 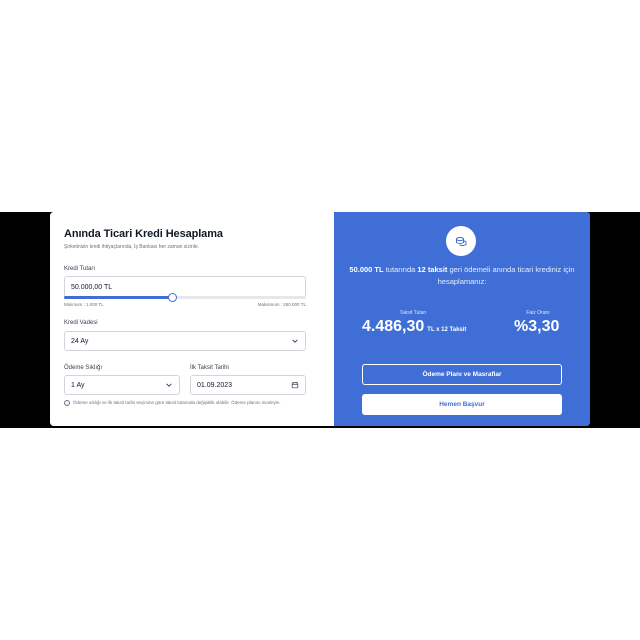 What do you see at coordinates (432, 269) in the screenshot?
I see `summary-installments: 12 taksit` at bounding box center [432, 269].